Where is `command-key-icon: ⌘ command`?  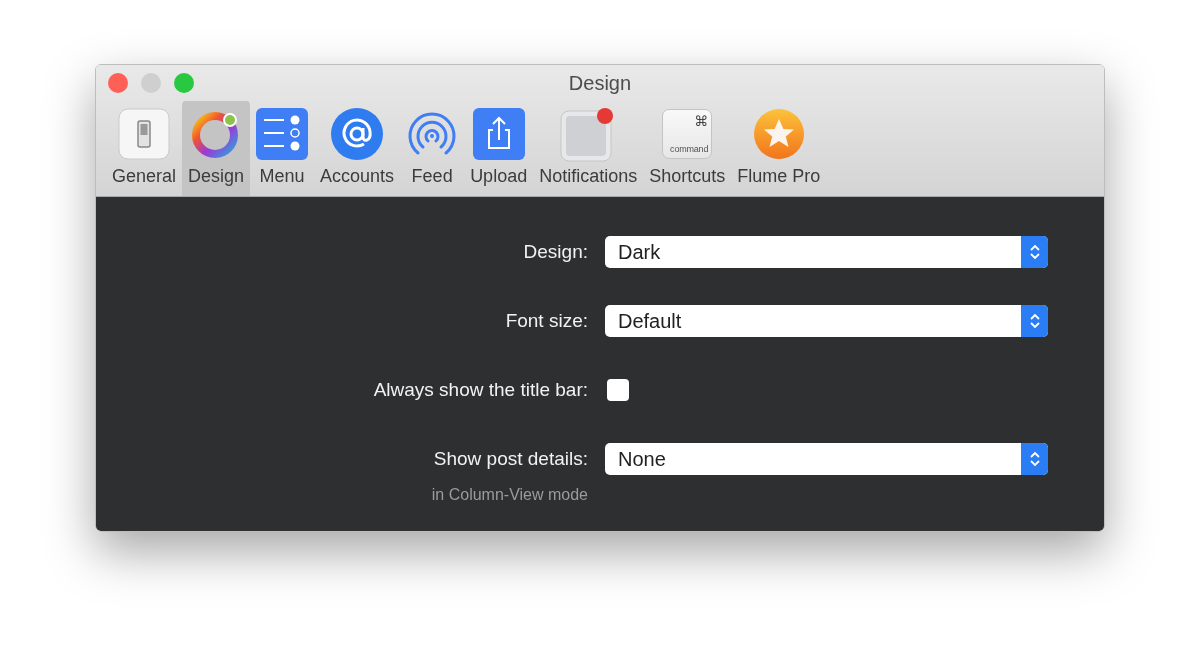 command-key-icon: ⌘ command is located at coordinates (687, 134).